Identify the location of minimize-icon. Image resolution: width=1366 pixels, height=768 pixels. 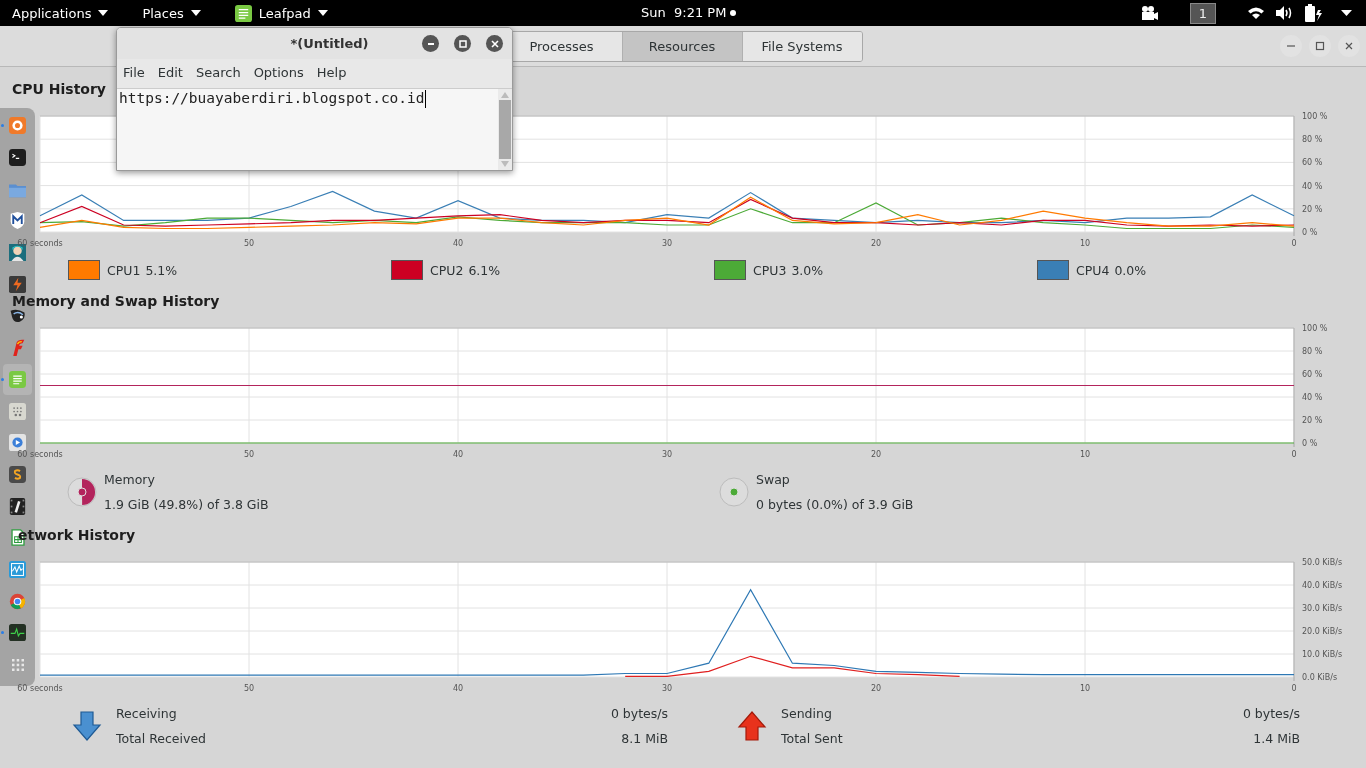
(430, 43).